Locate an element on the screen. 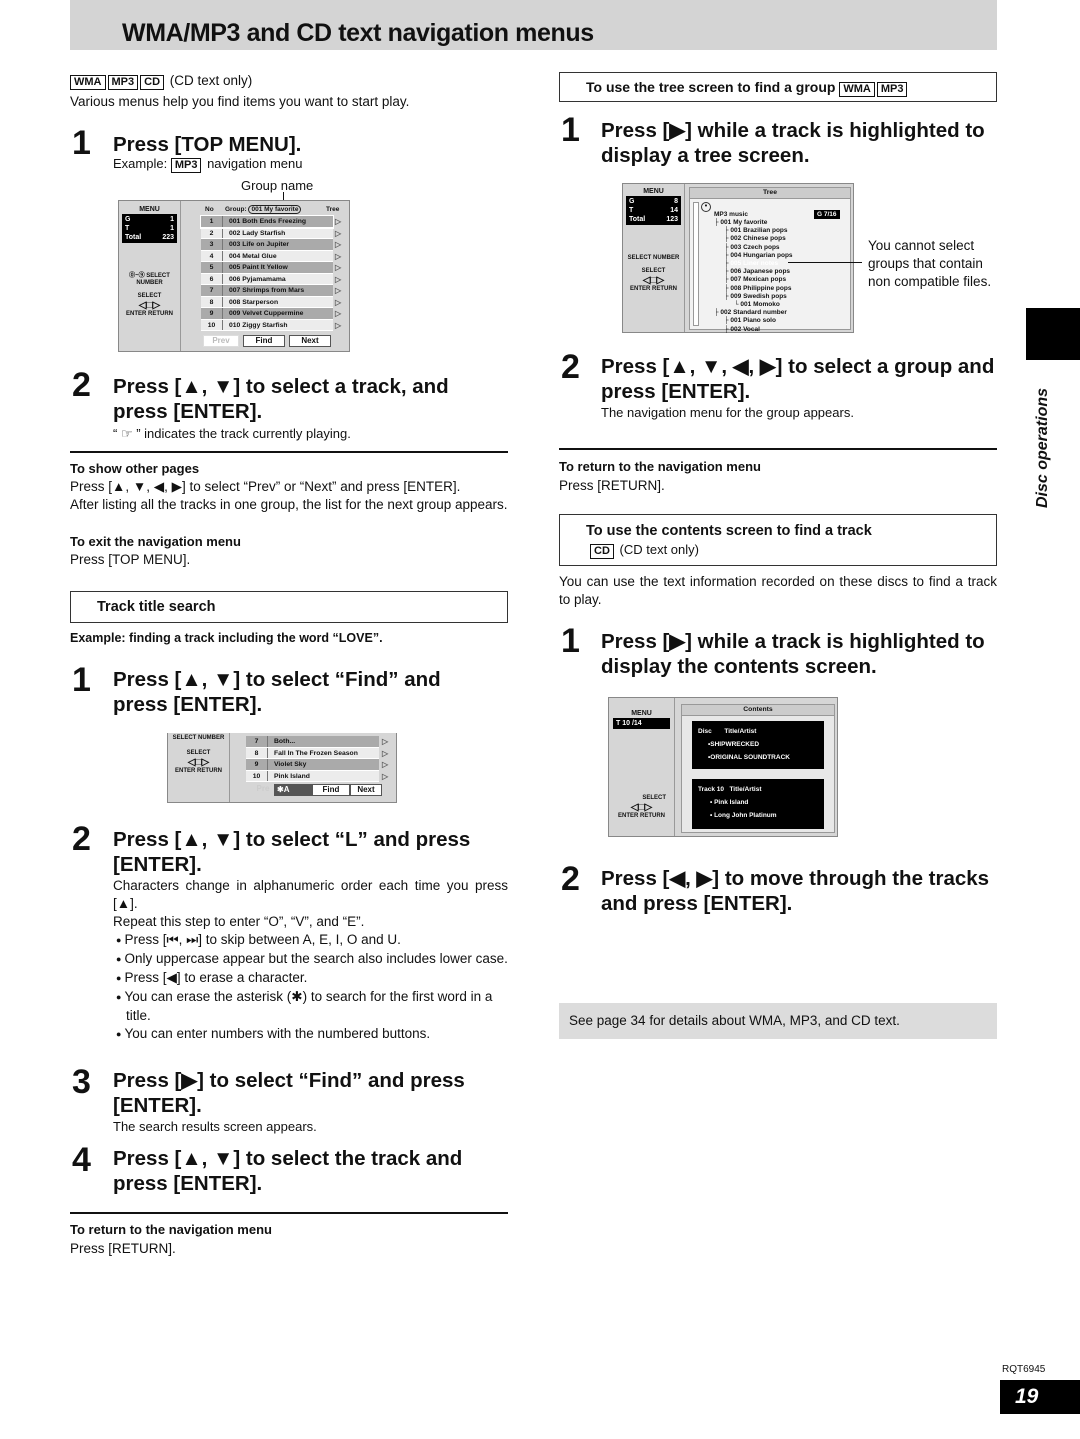 The image size is (1080, 1439). tree-node: ├ 002 Vocal is located at coordinates (753, 330).